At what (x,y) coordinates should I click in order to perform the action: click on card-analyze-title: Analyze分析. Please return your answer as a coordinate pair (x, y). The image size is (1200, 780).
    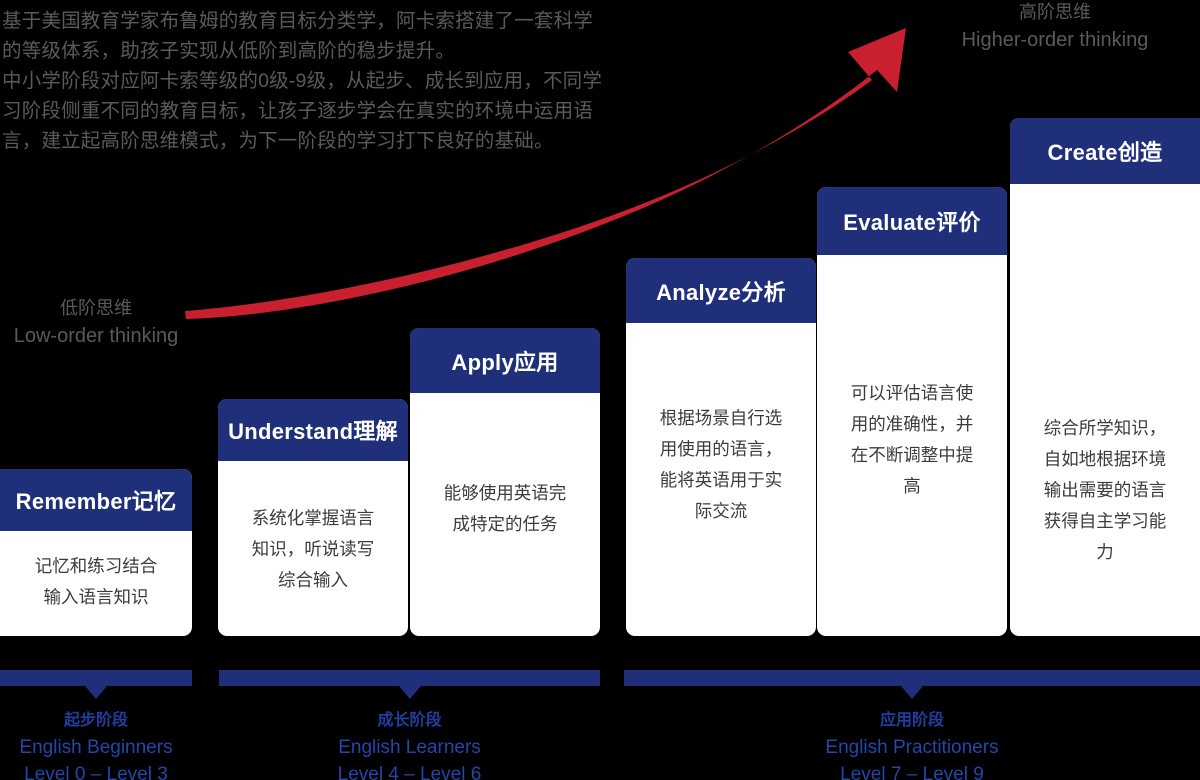
    Looking at the image, I should click on (721, 290).